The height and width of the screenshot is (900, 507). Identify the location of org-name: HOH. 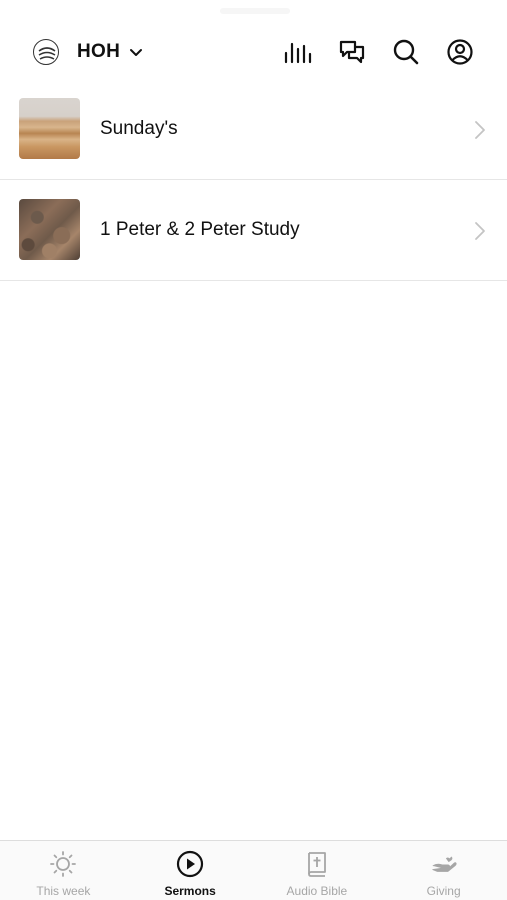
(99, 51).